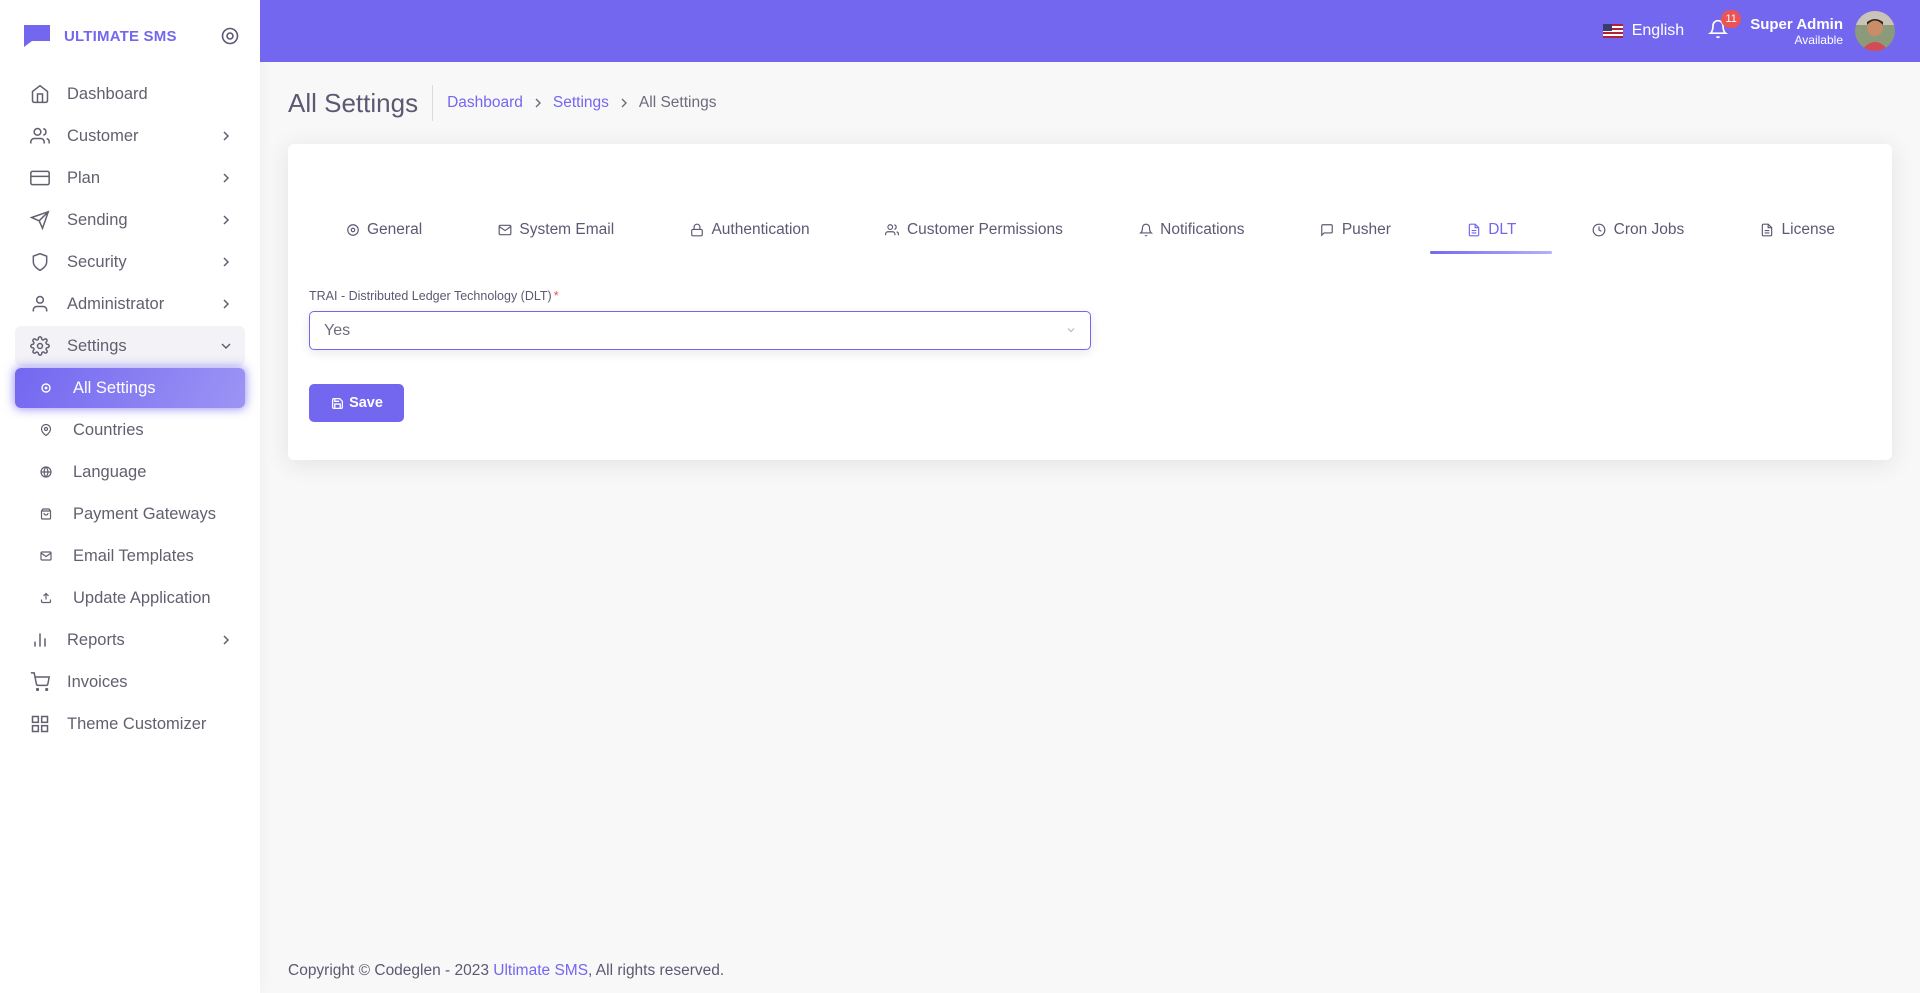 This screenshot has height=993, width=1920. What do you see at coordinates (1875, 31) in the screenshot?
I see `avatar` at bounding box center [1875, 31].